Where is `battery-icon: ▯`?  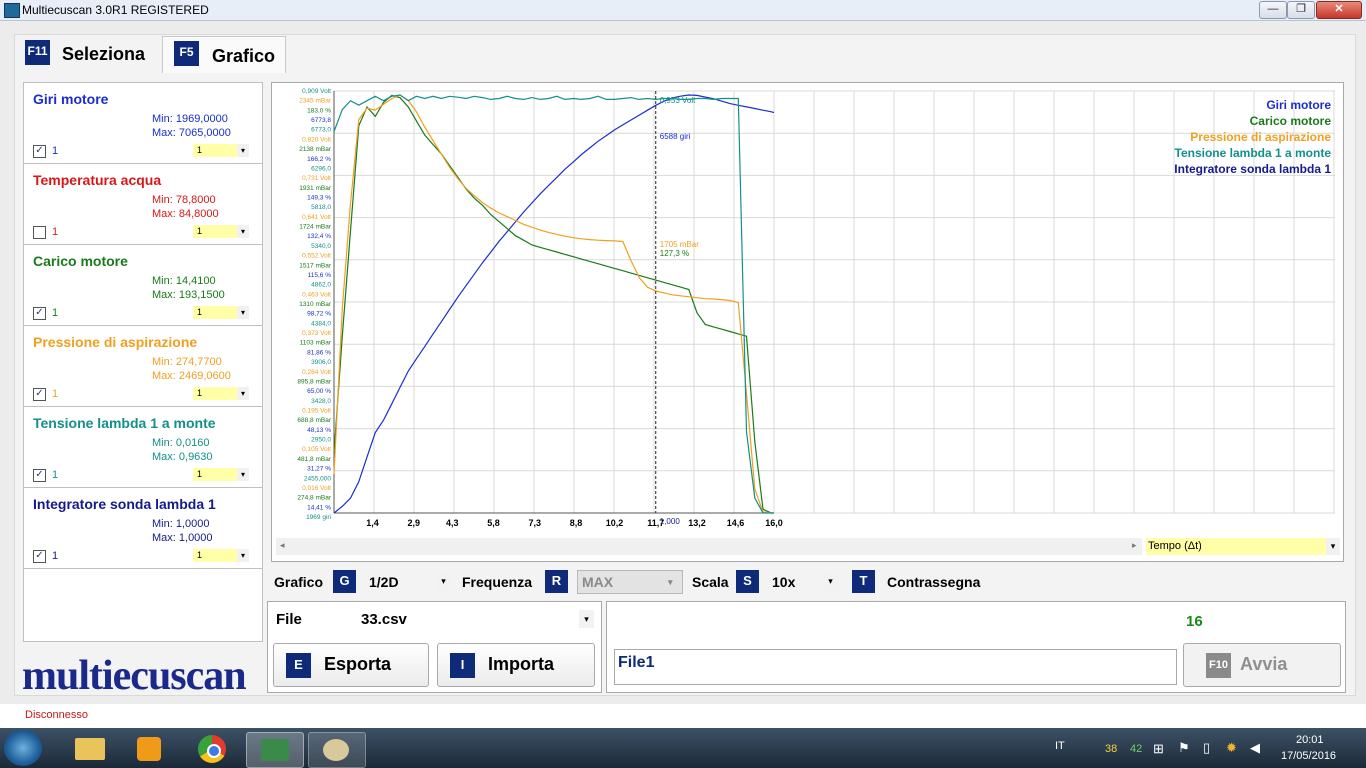
battery-icon: ▯ is located at coordinates (1206, 748).